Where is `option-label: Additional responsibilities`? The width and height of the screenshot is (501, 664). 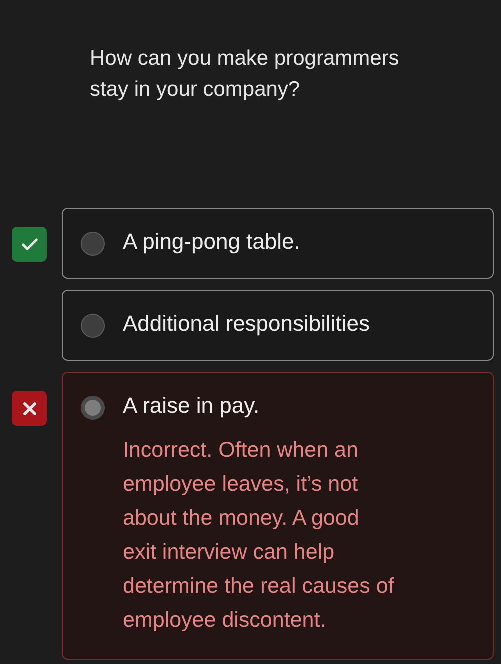 option-label: Additional responsibilities is located at coordinates (246, 324).